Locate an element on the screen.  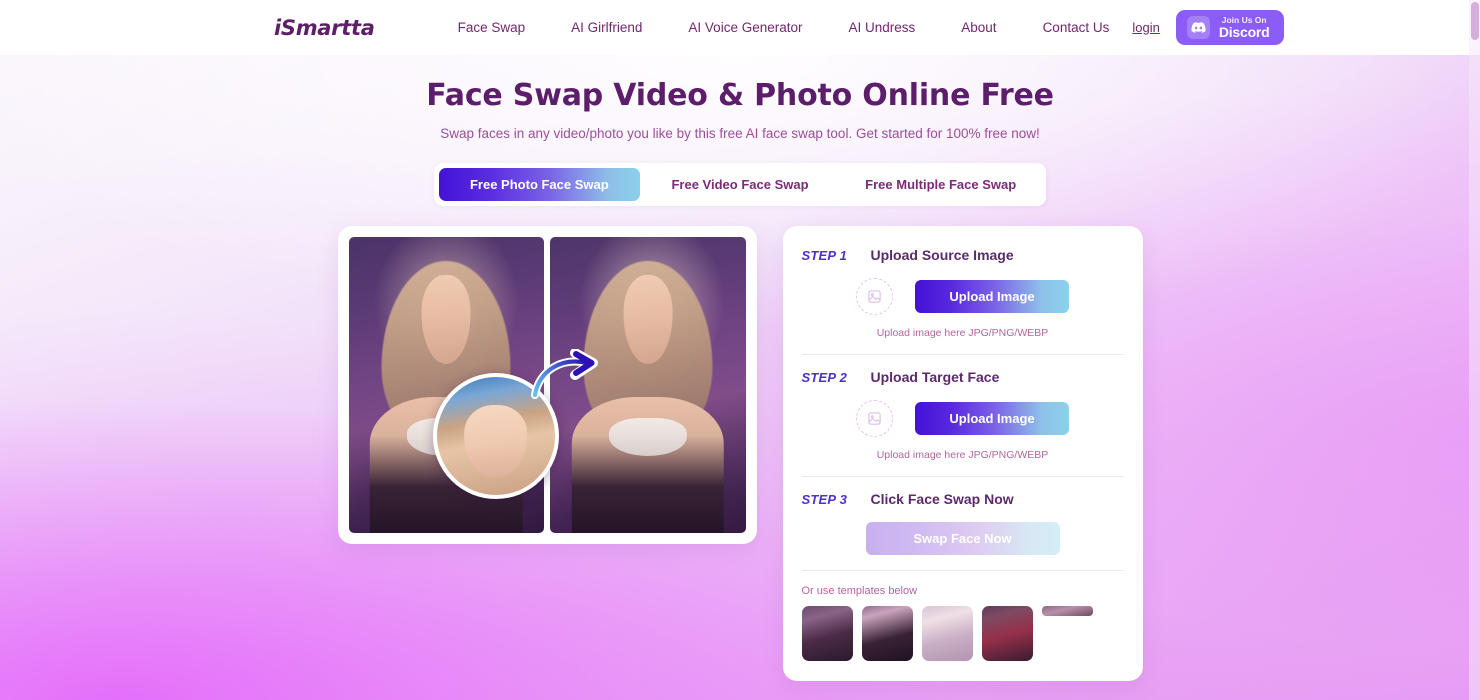
discord-big-label: Discord is located at coordinates (1244, 32).